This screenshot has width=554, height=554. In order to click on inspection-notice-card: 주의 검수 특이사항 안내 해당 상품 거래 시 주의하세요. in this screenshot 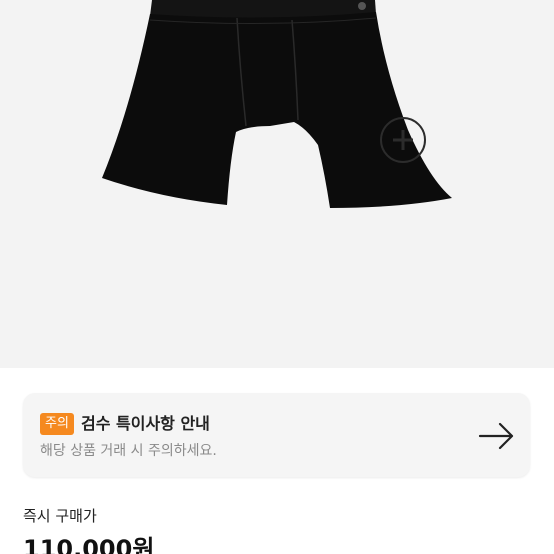, I will do `click(276, 435)`.